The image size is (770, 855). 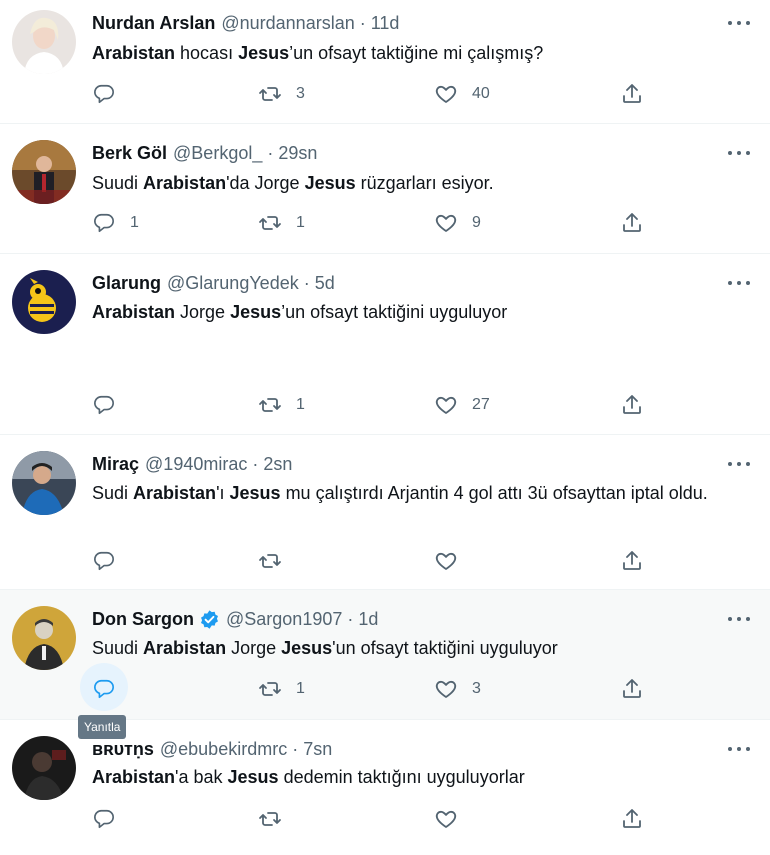 What do you see at coordinates (233, 283) in the screenshot?
I see `author-handle: @GlarungYedek` at bounding box center [233, 283].